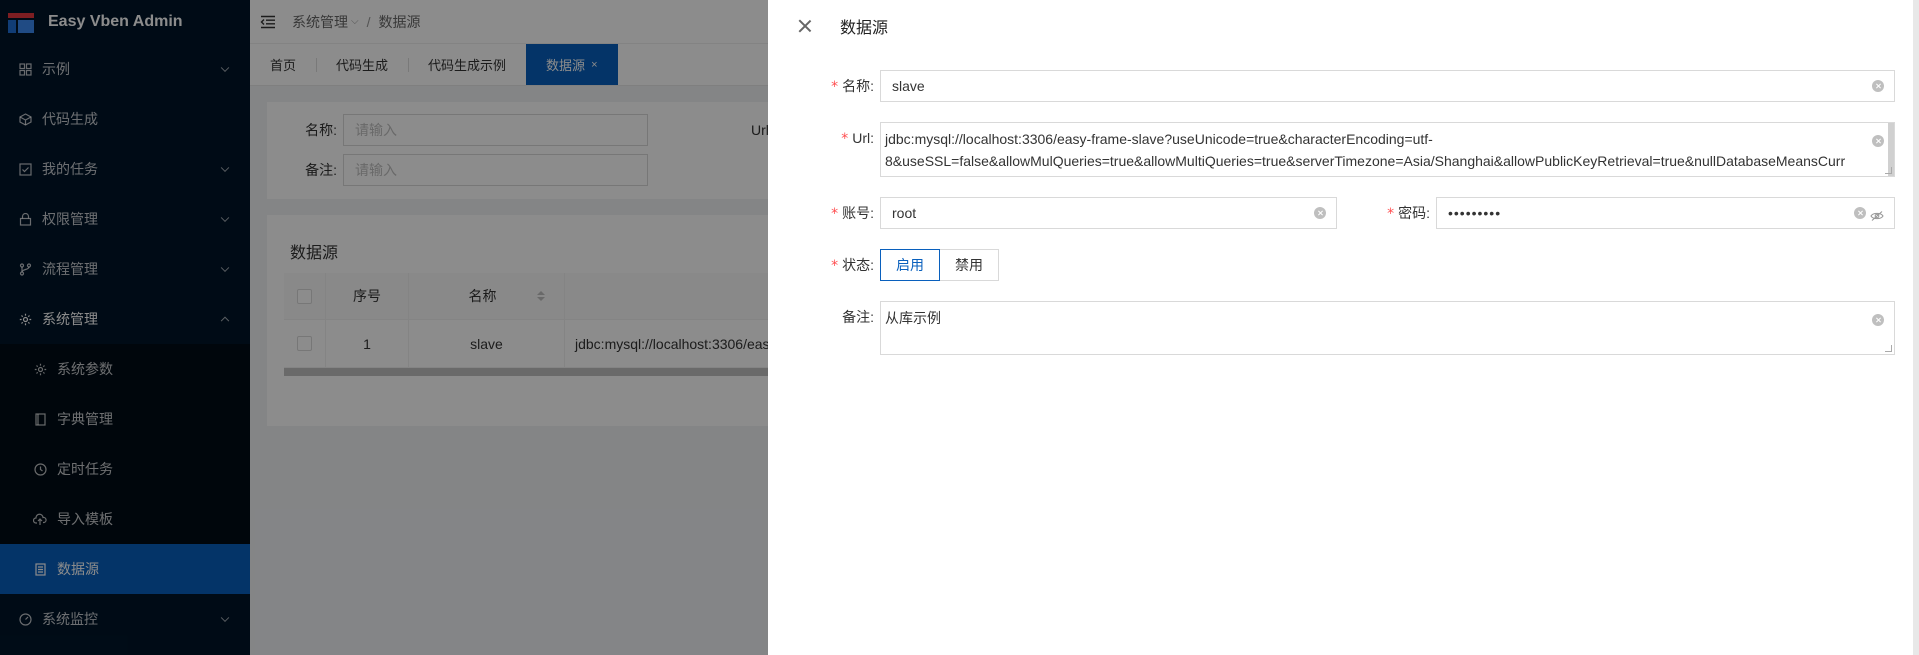 The width and height of the screenshot is (1919, 655). I want to click on account-field: root, so click(1108, 213).